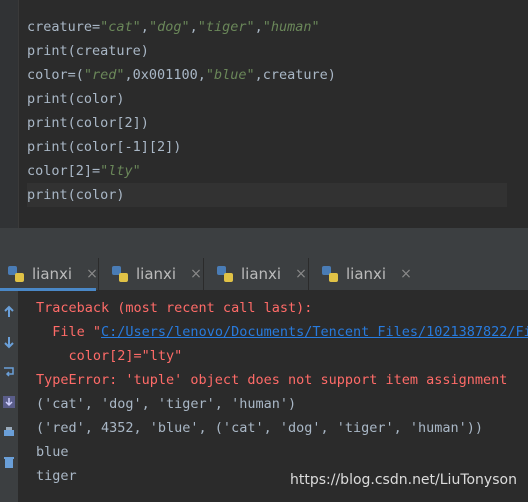 This screenshot has width=528, height=502. Describe the element at coordinates (267, 99) in the screenshot. I see `code-line-4: print(color)` at that location.